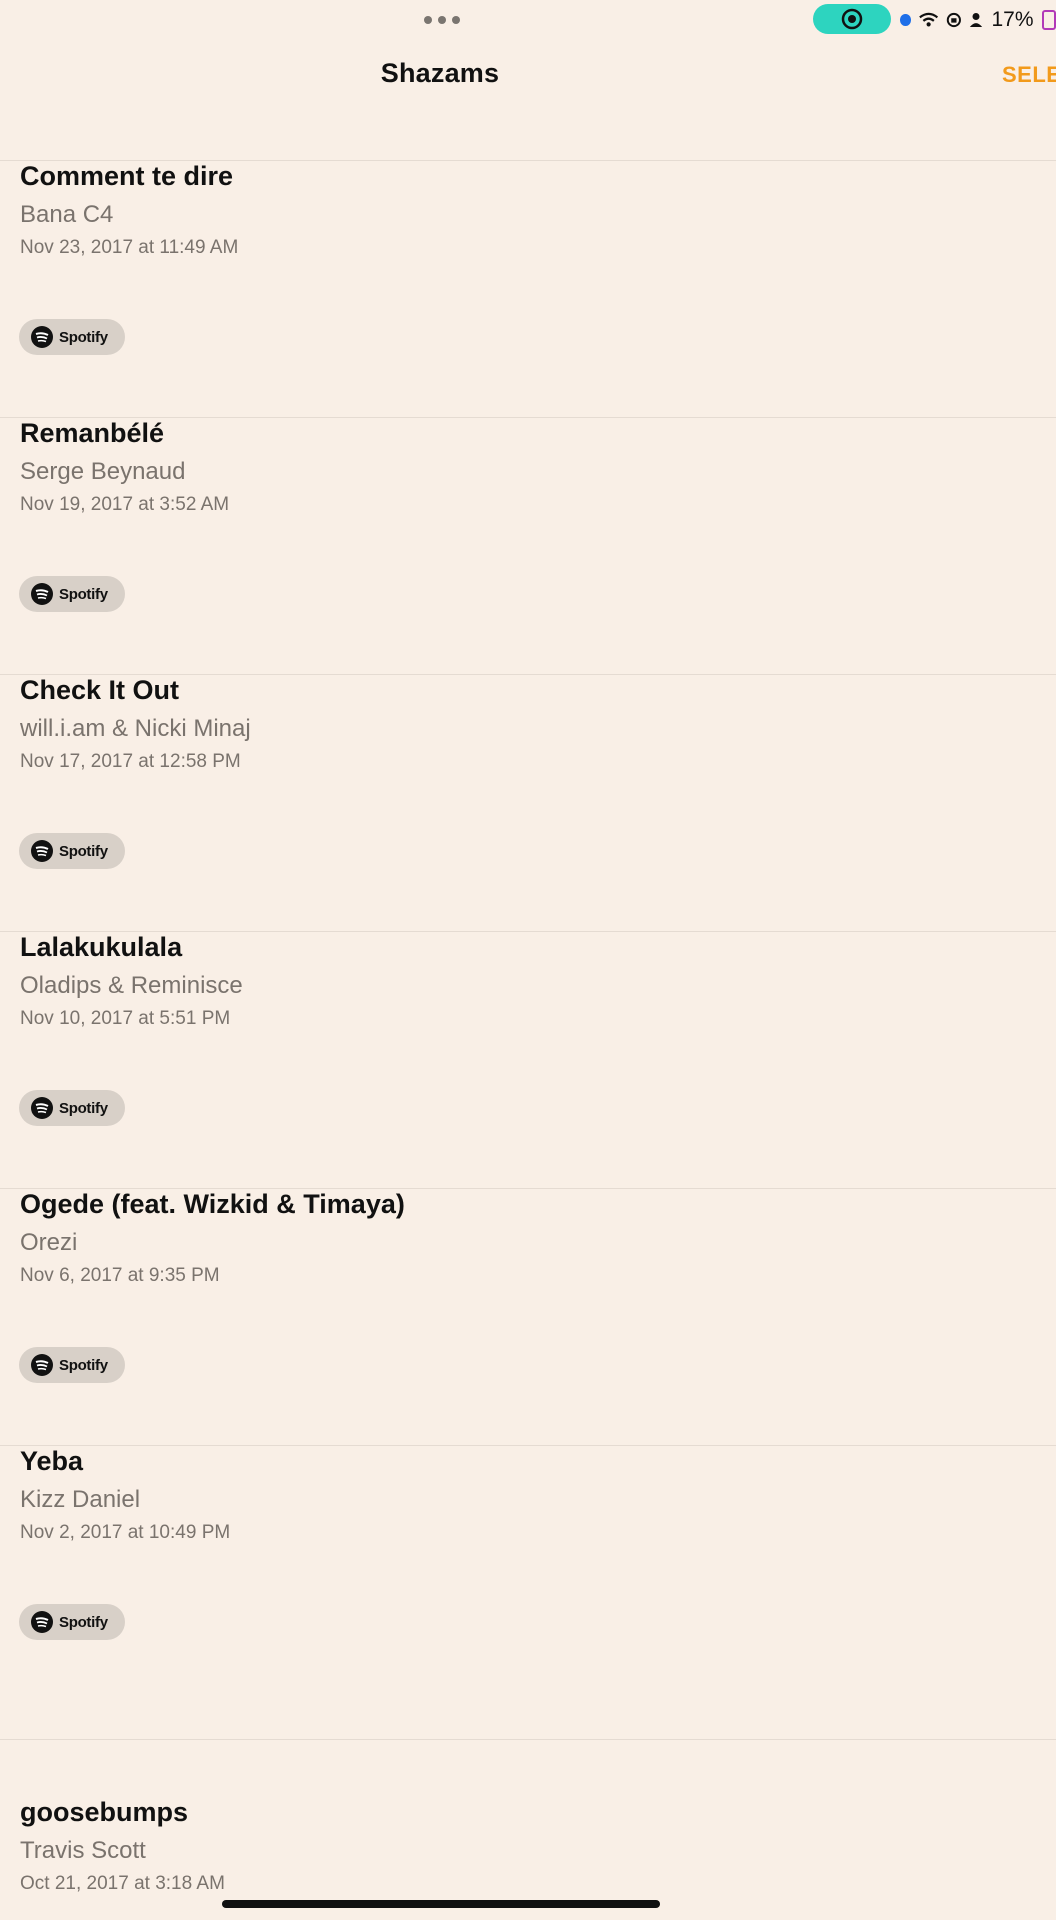 The height and width of the screenshot is (1920, 1056). I want to click on song-title: goosebumps, so click(104, 1812).